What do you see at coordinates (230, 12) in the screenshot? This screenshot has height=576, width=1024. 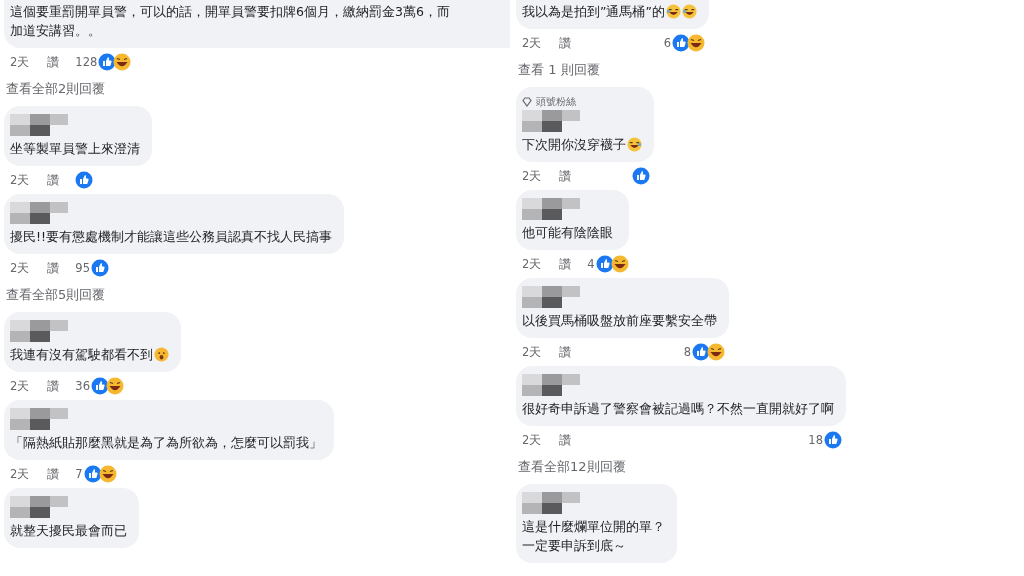 I see `comment-text: 這個要重罰開單員警，可以的話，開單員警要扣牌6個月，繳納罰金3萬6，而` at bounding box center [230, 12].